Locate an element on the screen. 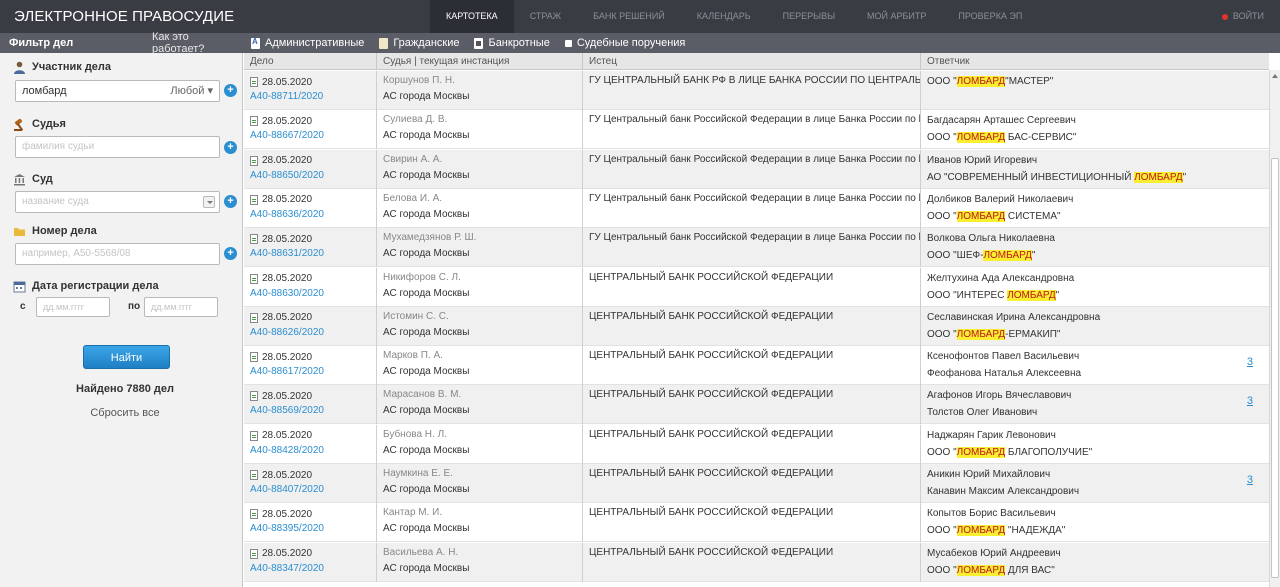 Image resolution: width=1280 pixels, height=587 pixels. respondent-line-2: Толстов Олег Иванович is located at coordinates (1095, 412).